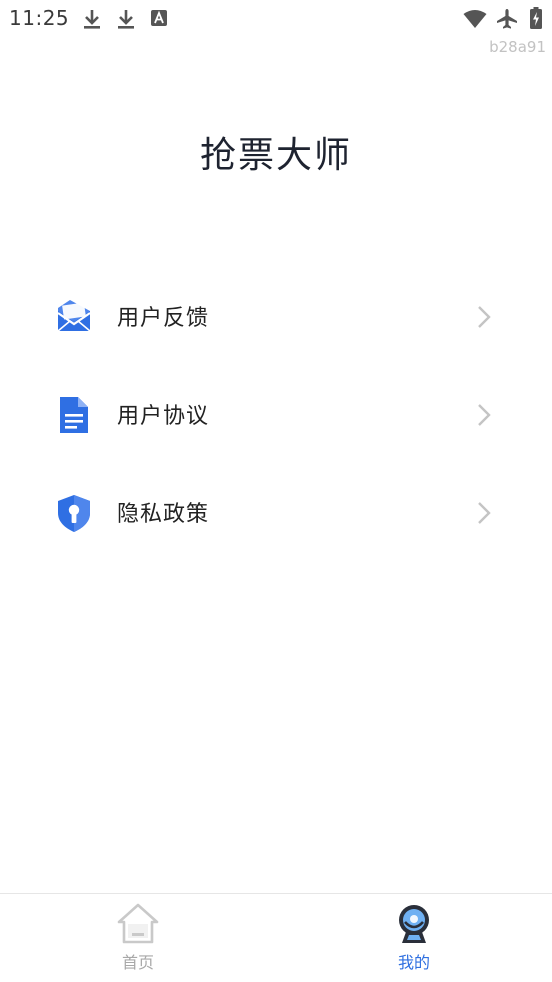 This screenshot has height=982, width=552. What do you see at coordinates (413, 962) in the screenshot?
I see `tab-mine-label: 我的` at bounding box center [413, 962].